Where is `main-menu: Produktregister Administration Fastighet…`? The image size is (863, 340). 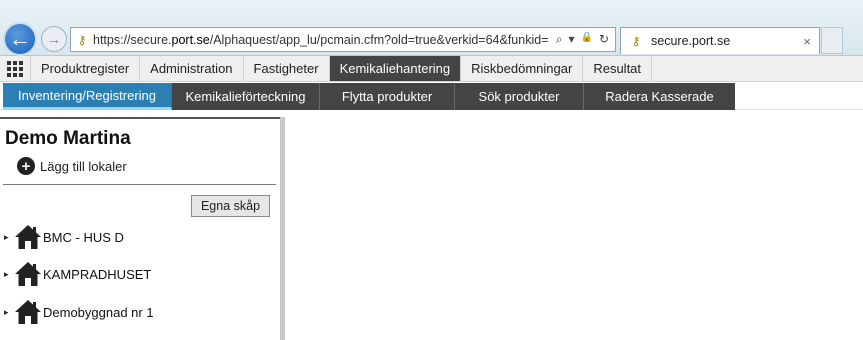 main-menu: Produktregister Administration Fastighet… is located at coordinates (431, 69).